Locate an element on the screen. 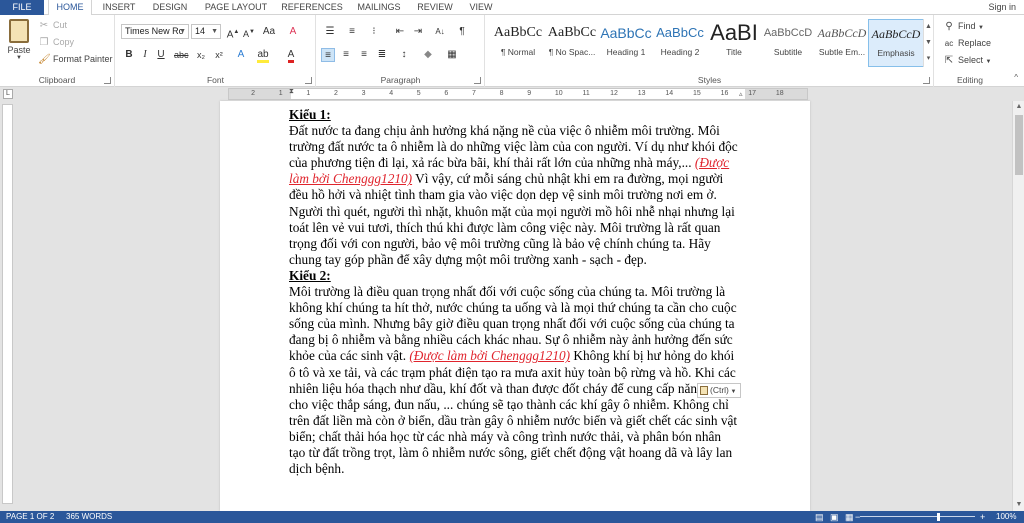 Image resolution: width=1024 pixels, height=523 pixels. zoom-slider-handle is located at coordinates (938, 517).